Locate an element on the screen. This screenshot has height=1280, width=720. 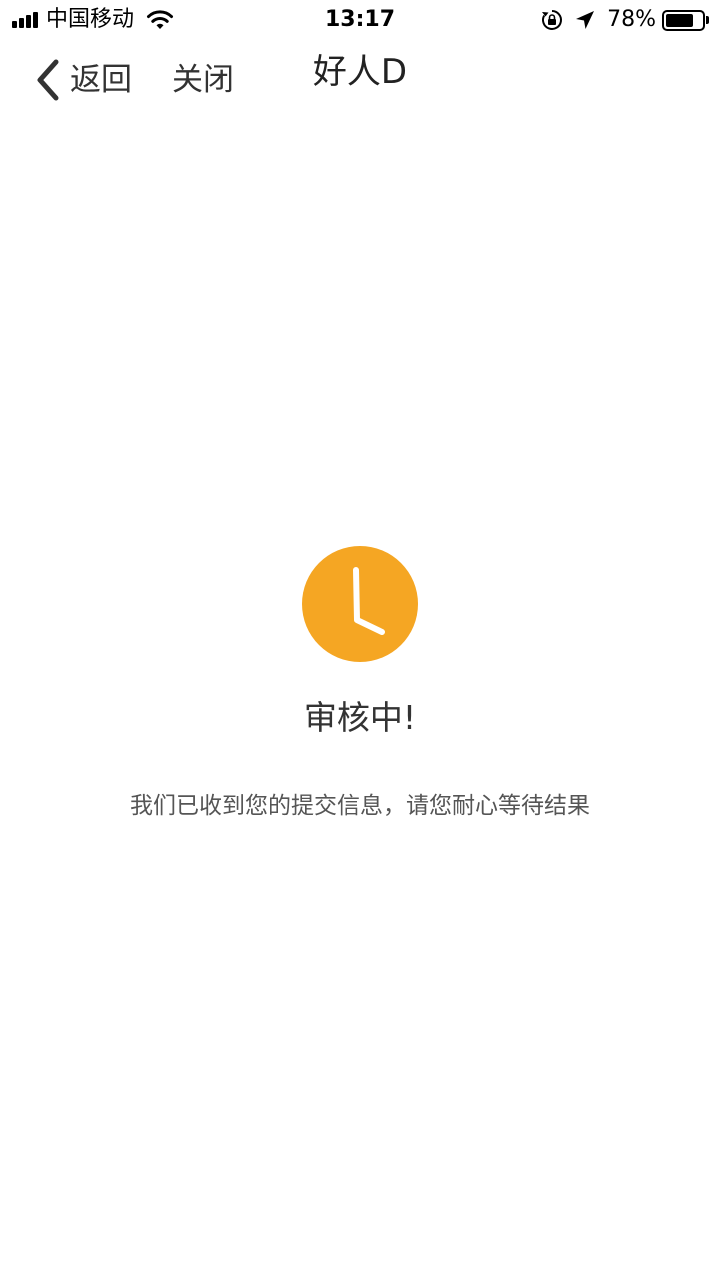
nav-bar: 返回 关闭 好人D is located at coordinates (360, 80).